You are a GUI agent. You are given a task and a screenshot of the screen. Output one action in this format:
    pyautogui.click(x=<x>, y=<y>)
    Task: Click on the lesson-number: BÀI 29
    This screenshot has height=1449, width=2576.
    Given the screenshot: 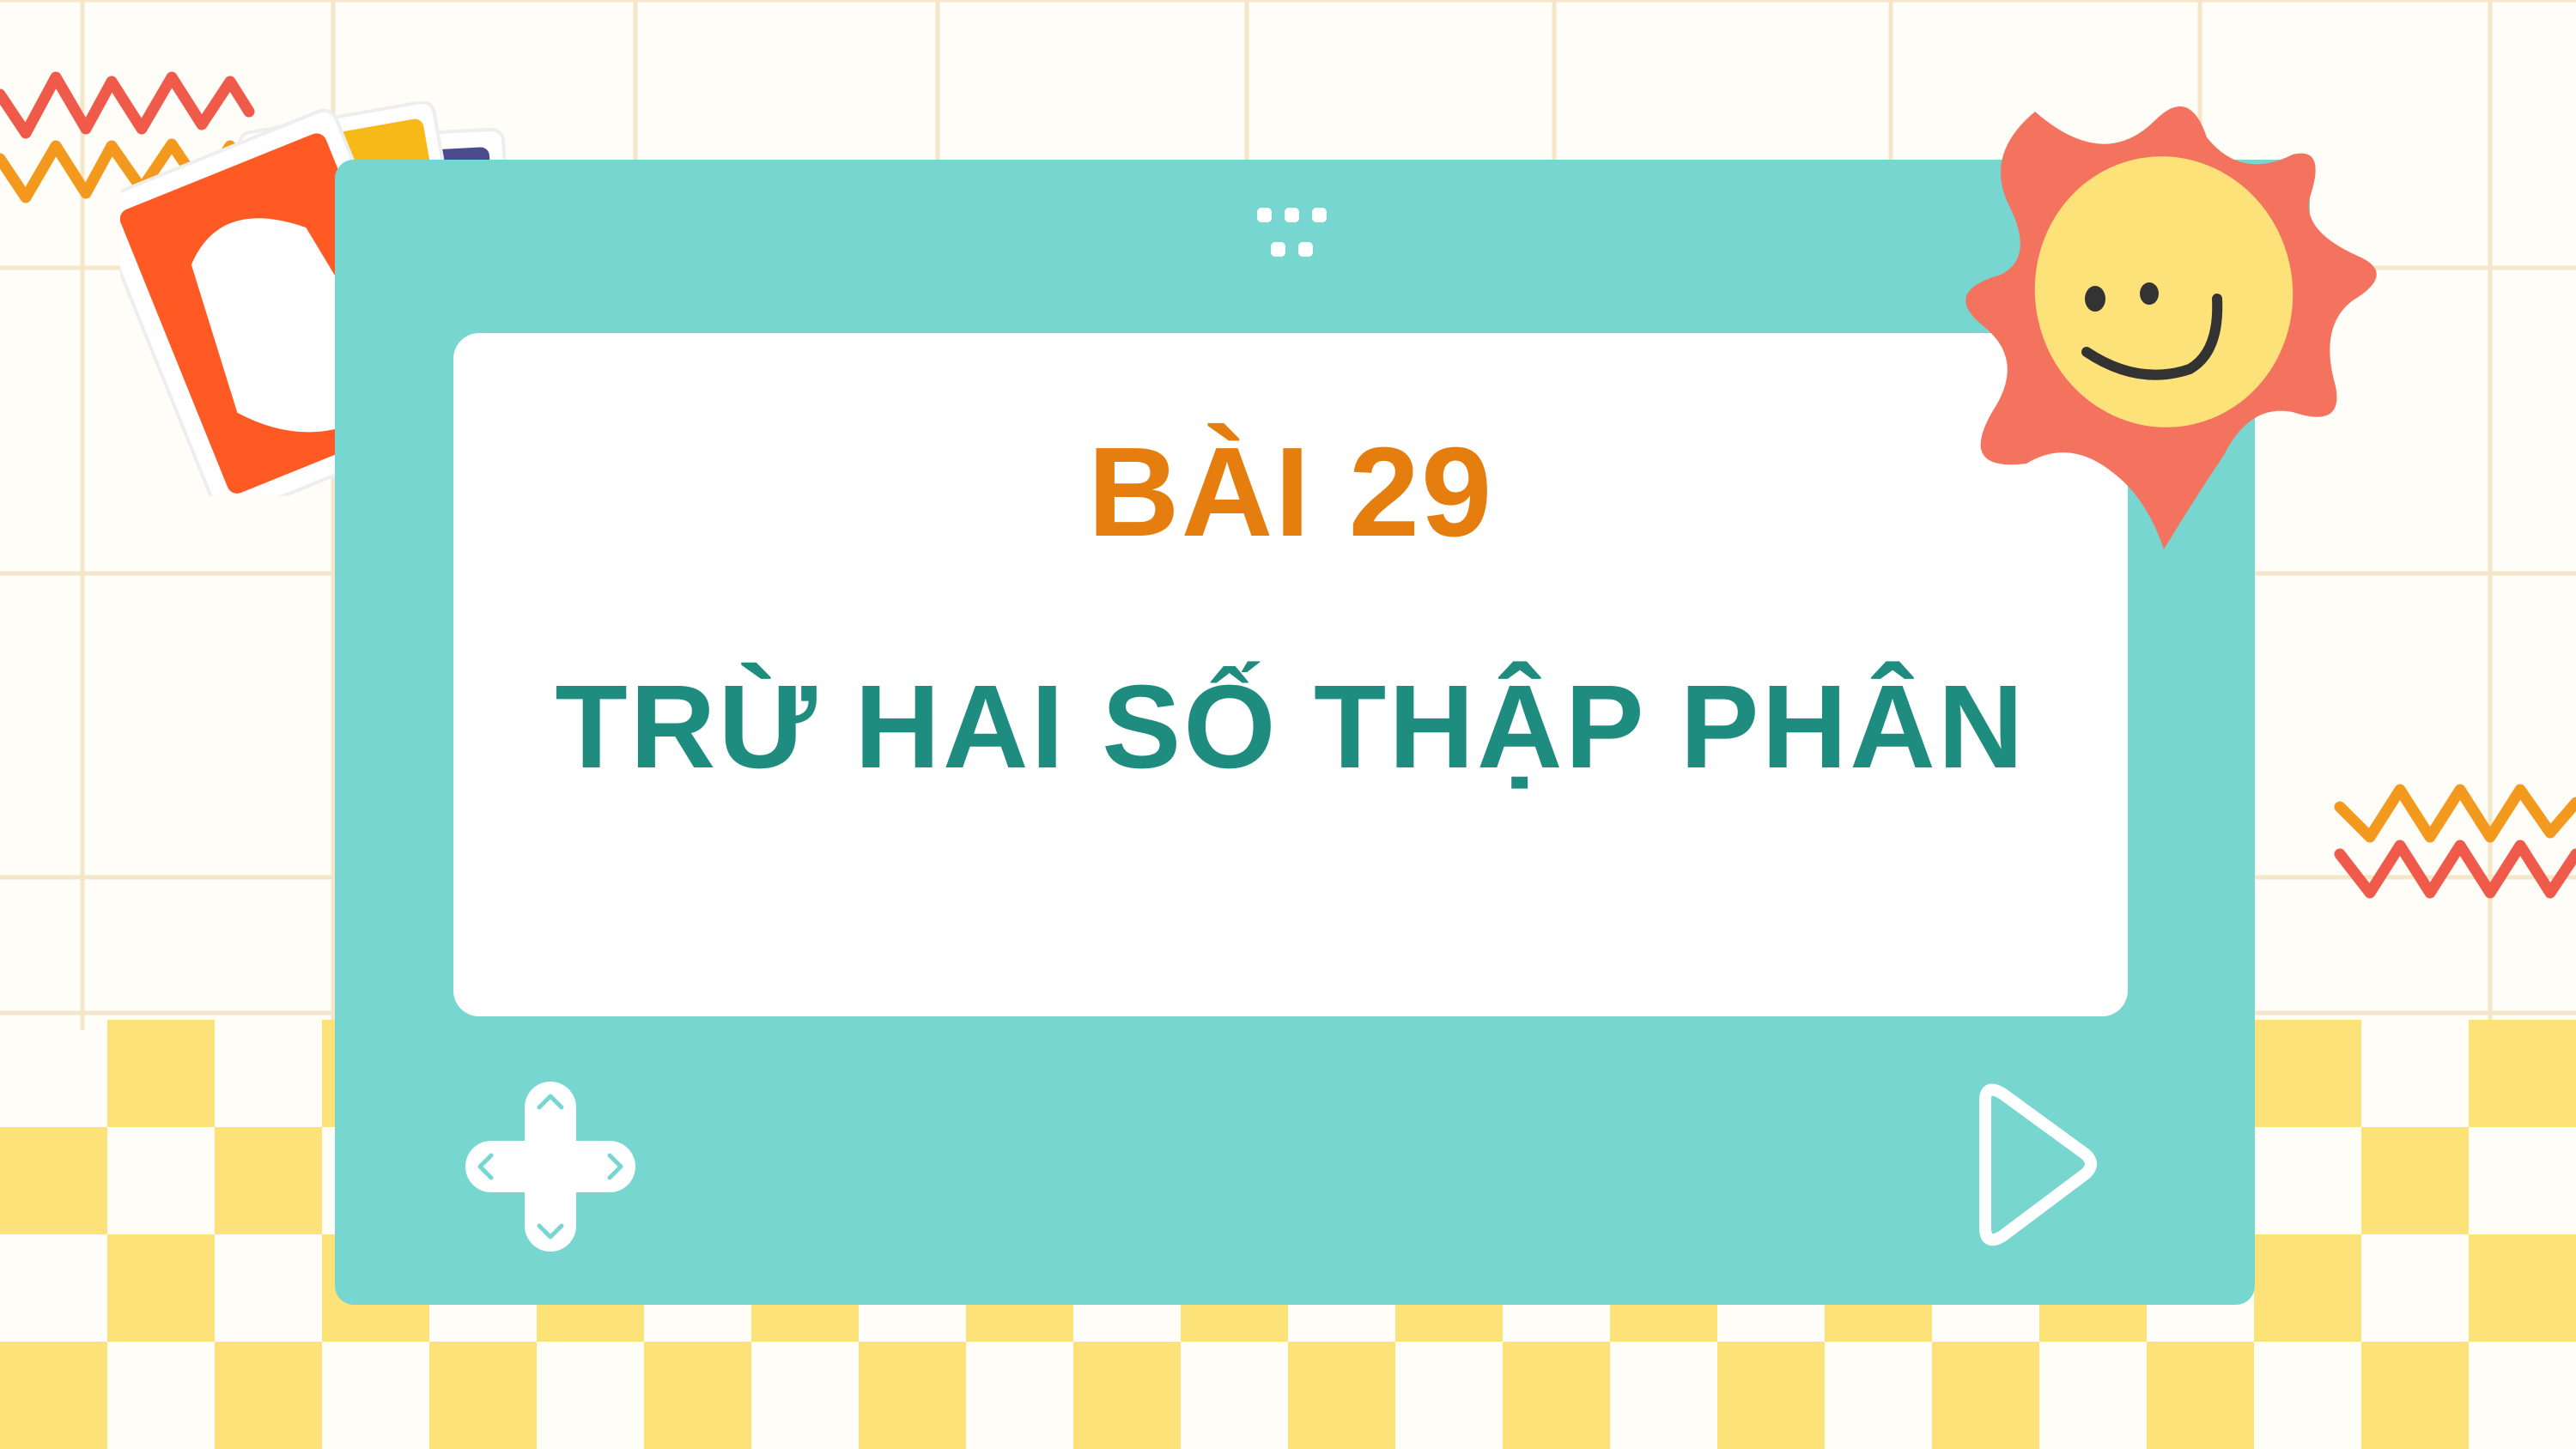 What is the action you would take?
    pyautogui.click(x=1290, y=492)
    